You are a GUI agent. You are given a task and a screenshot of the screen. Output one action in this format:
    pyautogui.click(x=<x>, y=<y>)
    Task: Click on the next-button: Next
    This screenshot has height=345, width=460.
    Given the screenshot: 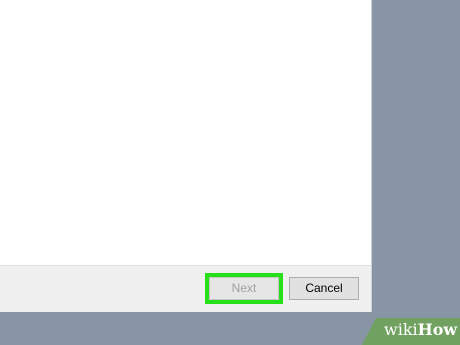 What is the action you would take?
    pyautogui.click(x=244, y=288)
    